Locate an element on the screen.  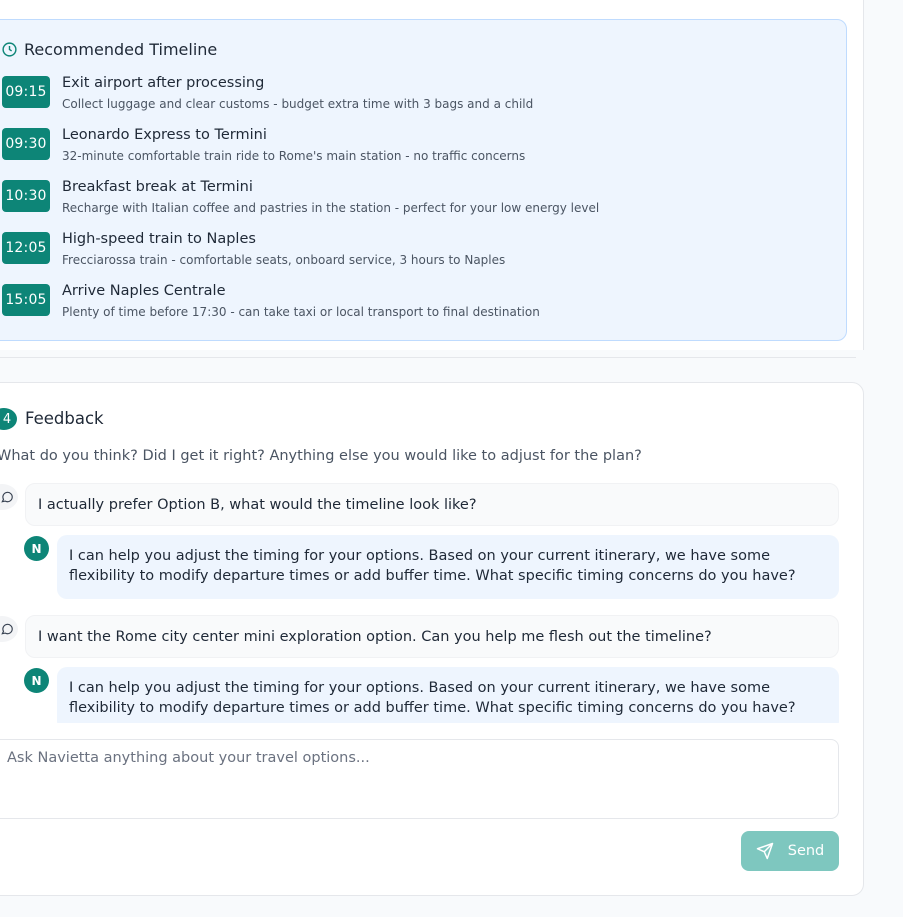
timeline-title: Recommended Timeline is located at coordinates (121, 49).